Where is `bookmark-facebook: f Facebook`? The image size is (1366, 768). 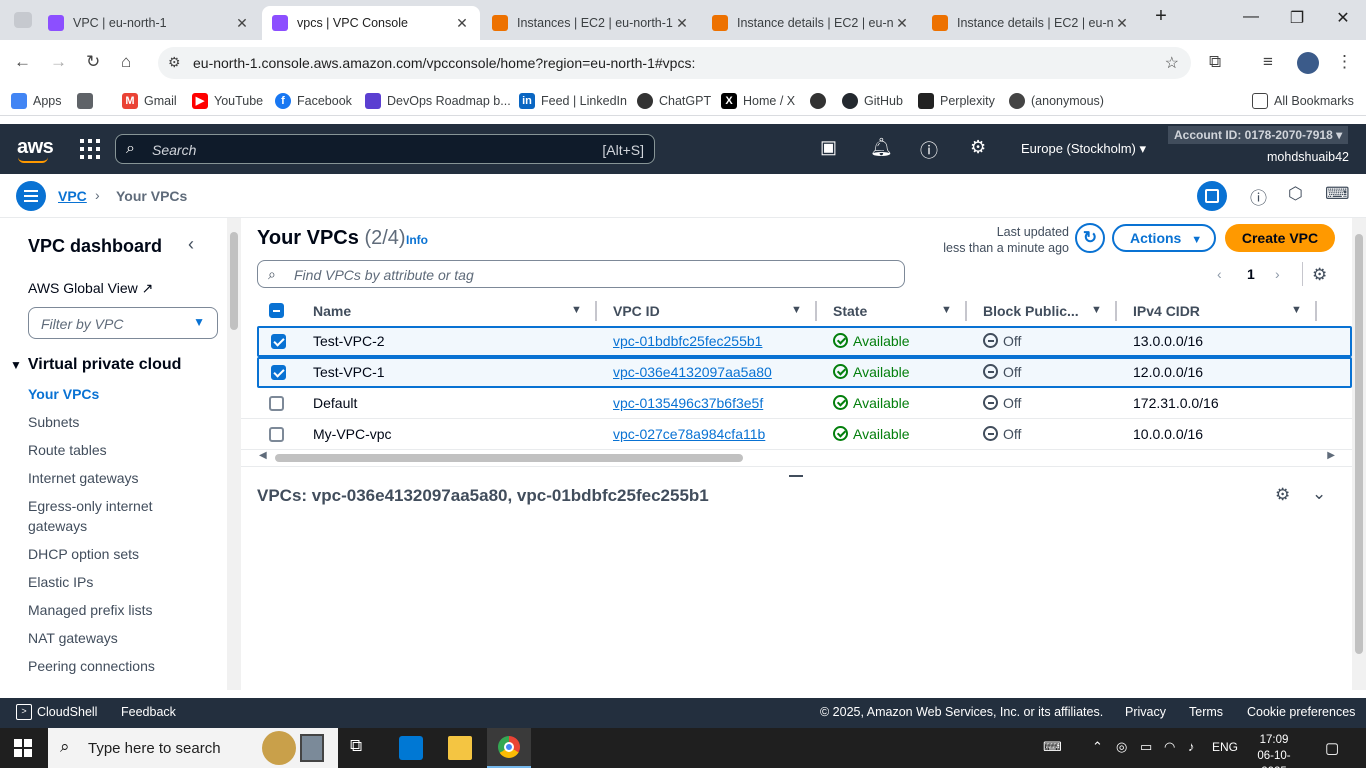 bookmark-facebook: f Facebook is located at coordinates (313, 101).